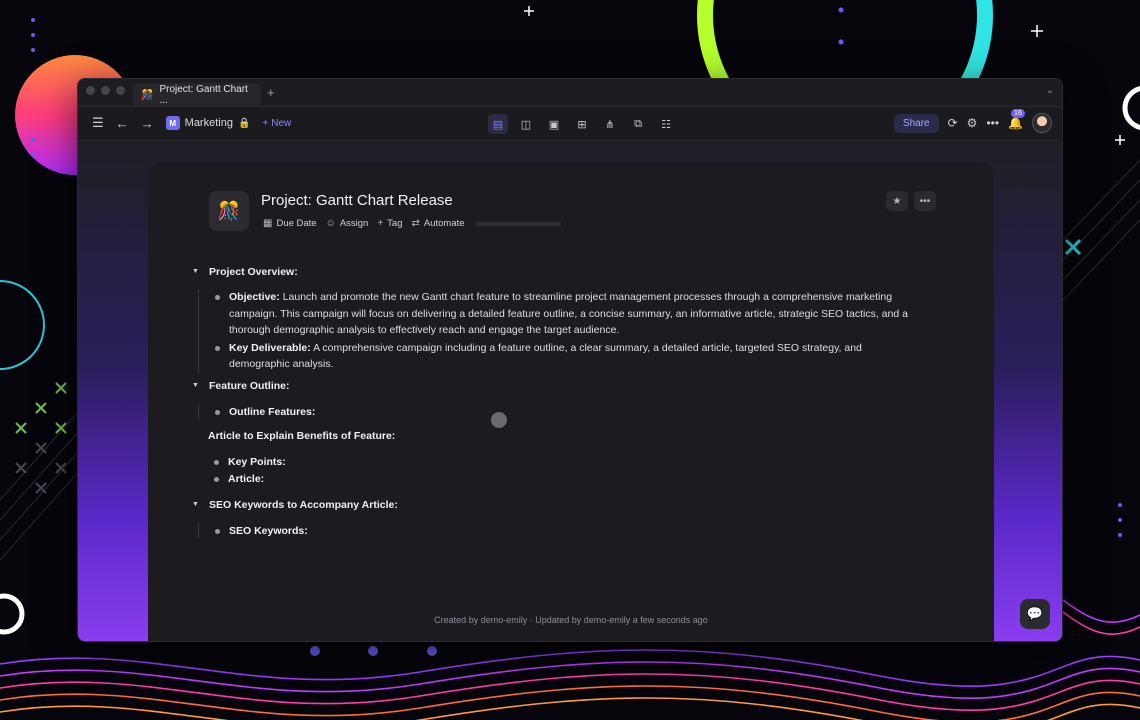 Image resolution: width=1140 pixels, height=720 pixels. What do you see at coordinates (1018, 113) in the screenshot?
I see `notification-count-badge: 16` at bounding box center [1018, 113].